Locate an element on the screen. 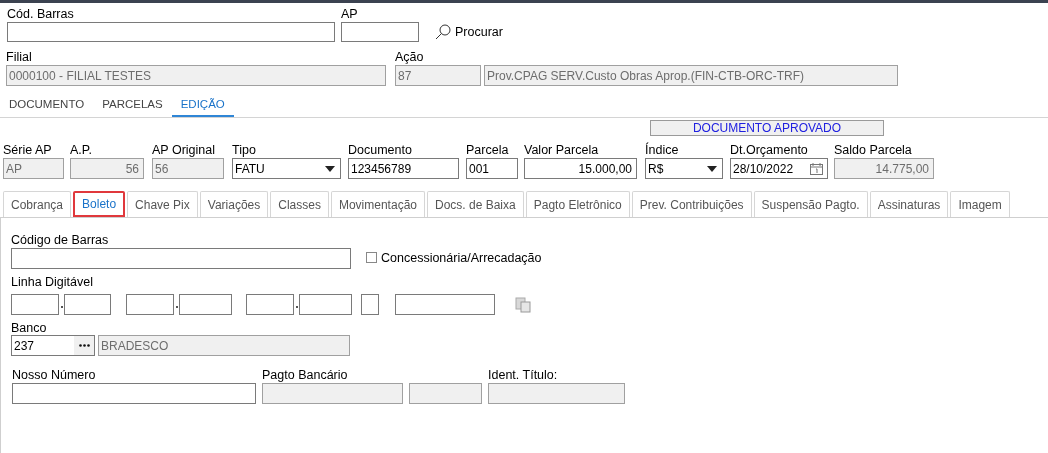 This screenshot has width=1048, height=453. field-label: A.P. is located at coordinates (81, 150).